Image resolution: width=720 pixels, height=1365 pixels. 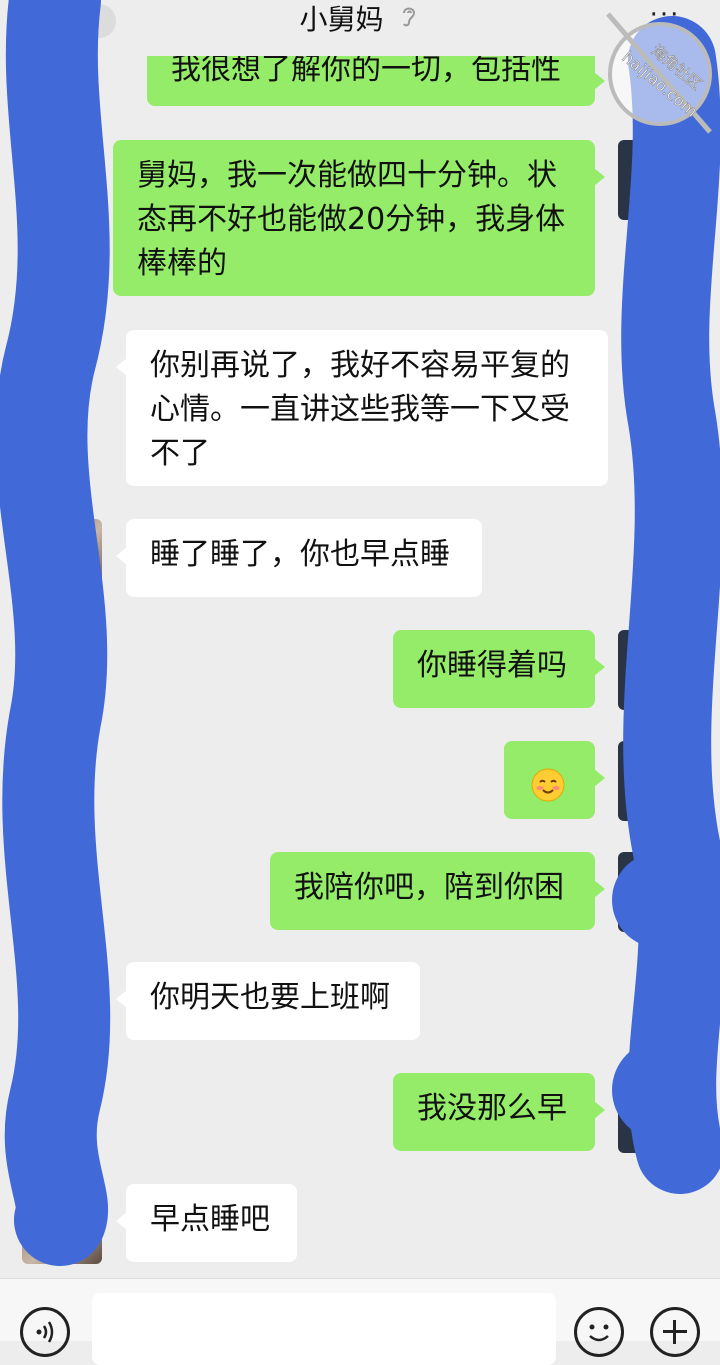 What do you see at coordinates (409, 21) in the screenshot?
I see `ear-mute-icon` at bounding box center [409, 21].